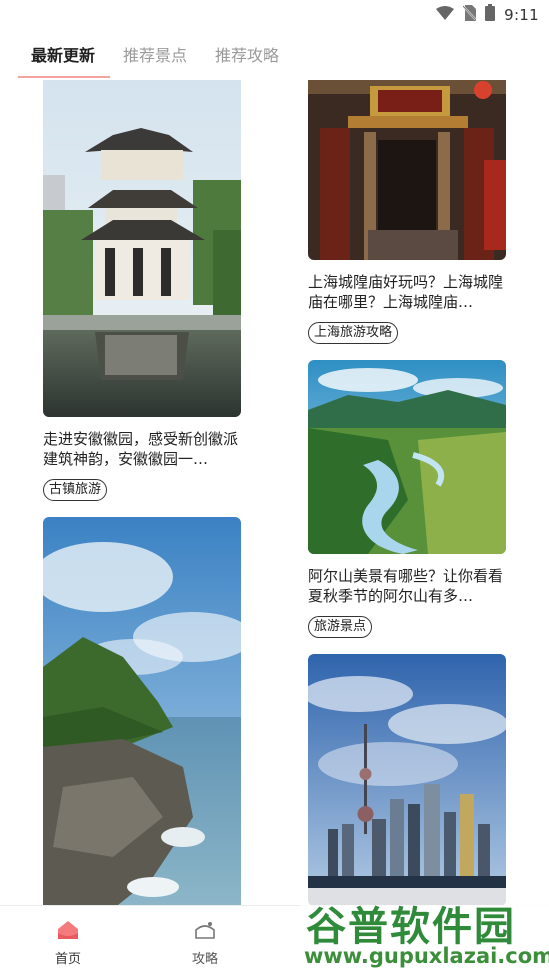  I want to click on valley-lake-photo, so click(407, 457).